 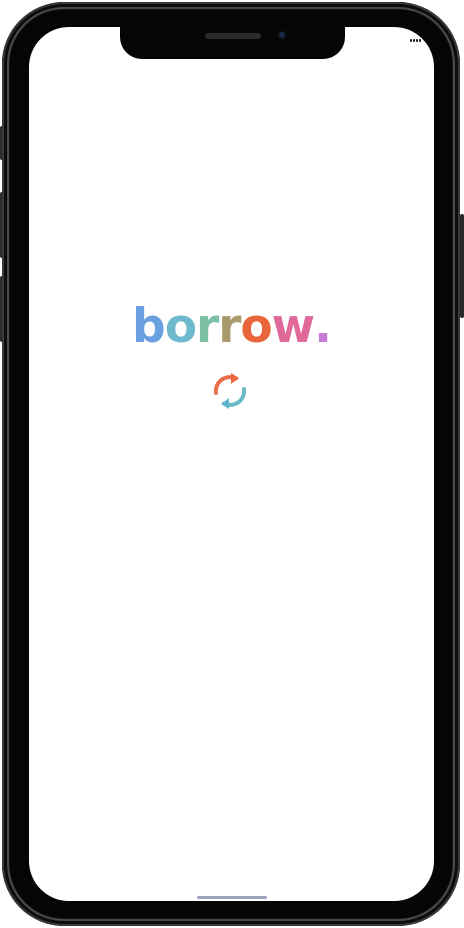 I want to click on notch, so click(x=232, y=43).